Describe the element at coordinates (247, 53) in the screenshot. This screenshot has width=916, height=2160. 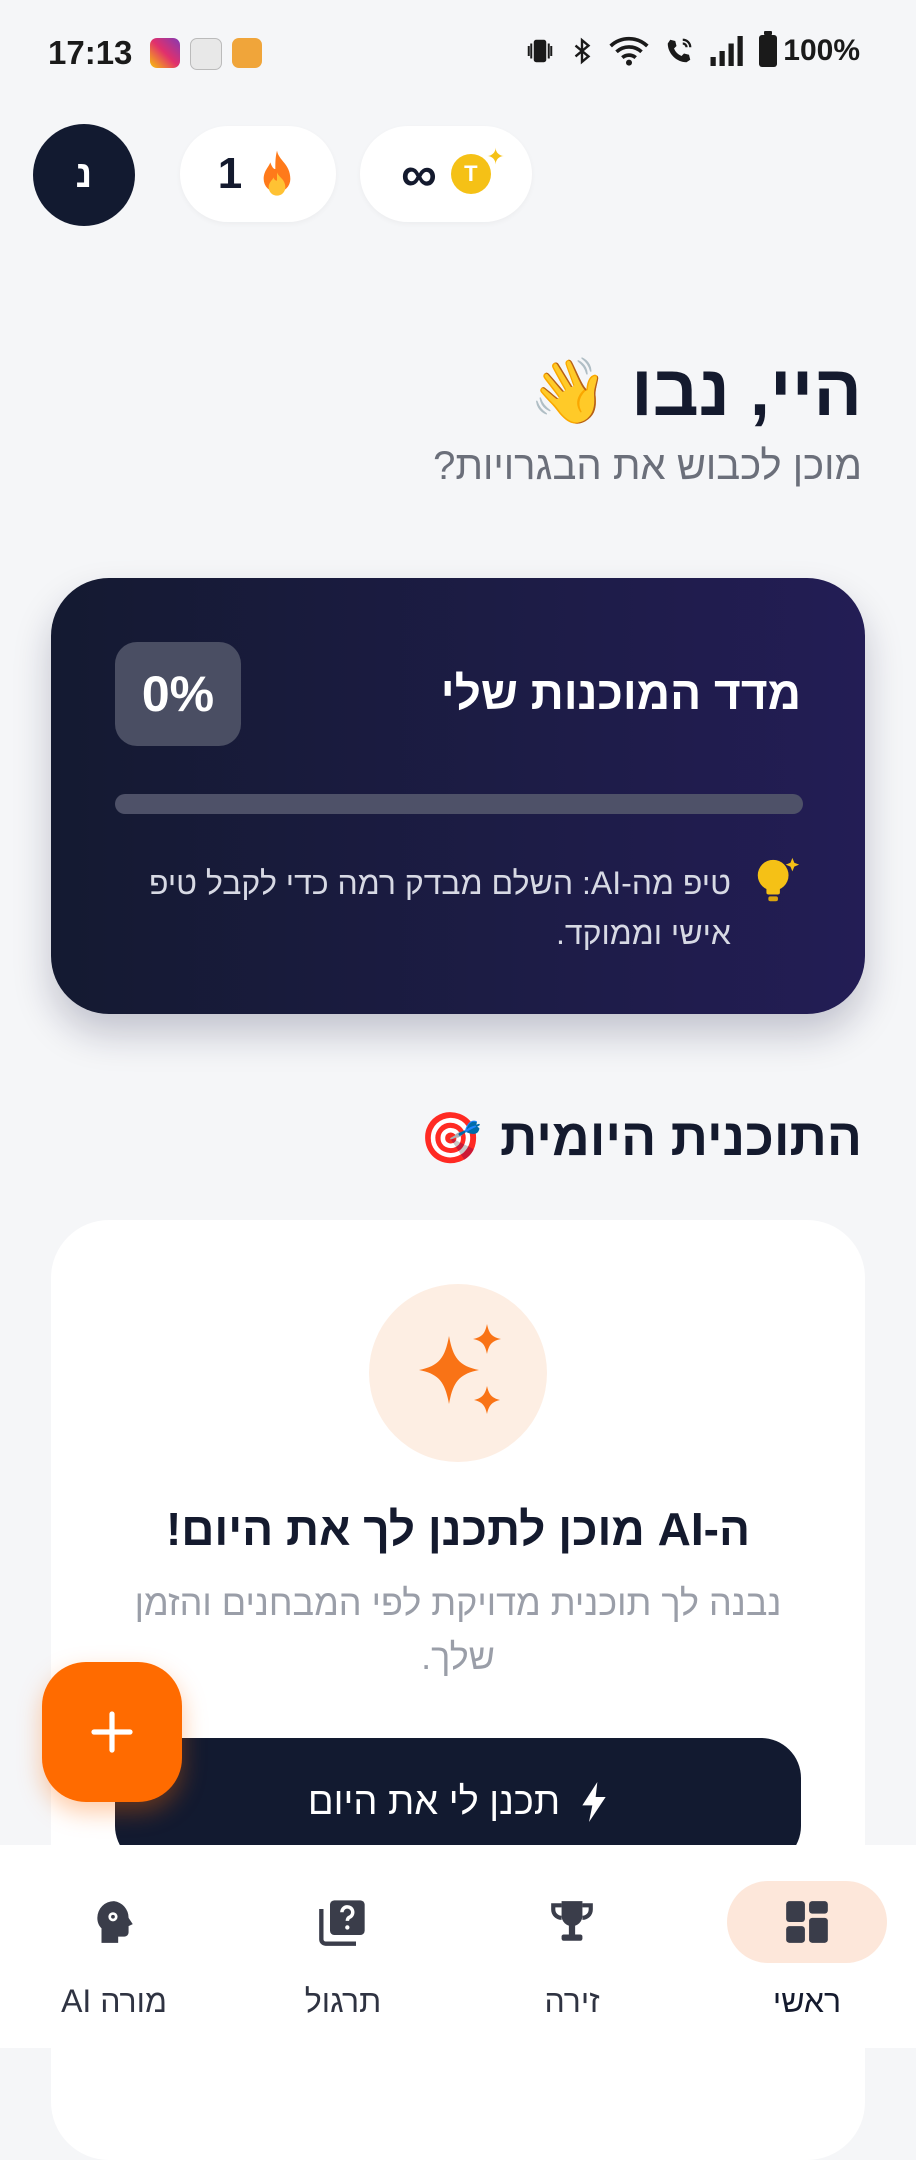
I see `translate-app-icon` at that location.